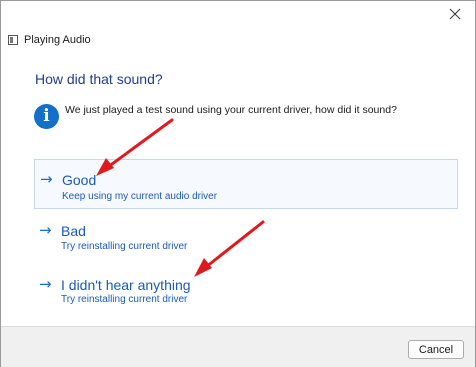 This screenshot has width=476, height=367. Describe the element at coordinates (57, 40) in the screenshot. I see `window-title: Playing Audio` at that location.